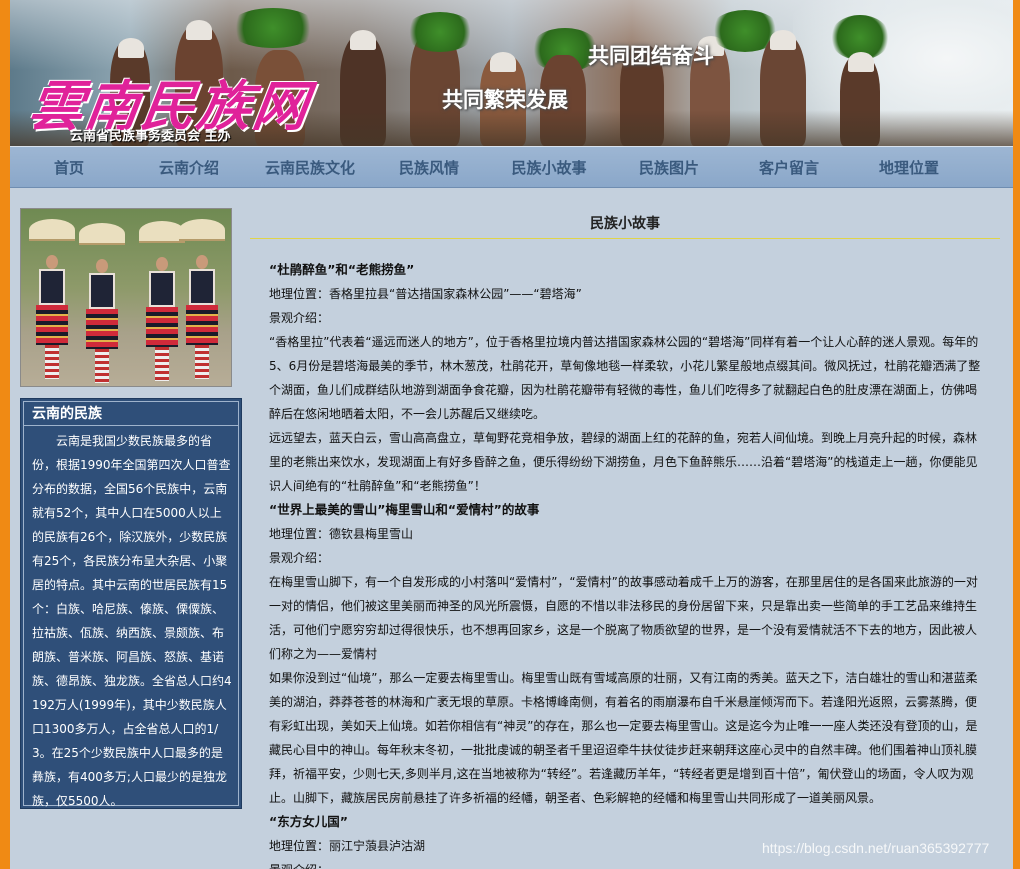 This screenshot has height=869, width=1020. Describe the element at coordinates (549, 168) in the screenshot. I see `nav-ethnic-stories: 民族小故事` at that location.